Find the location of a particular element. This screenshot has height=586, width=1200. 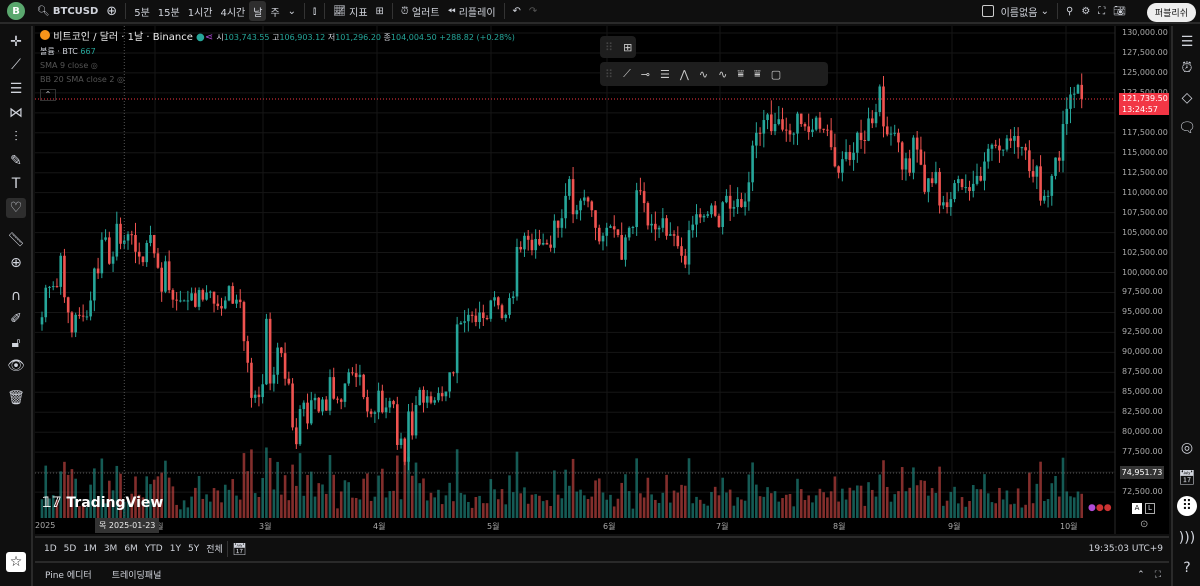

range-3m: 3M is located at coordinates (111, 549).